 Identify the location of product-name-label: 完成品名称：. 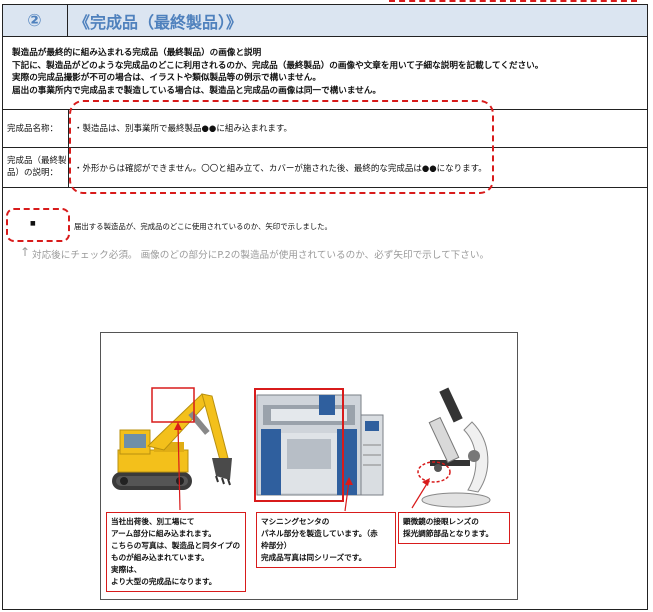
(33, 129).